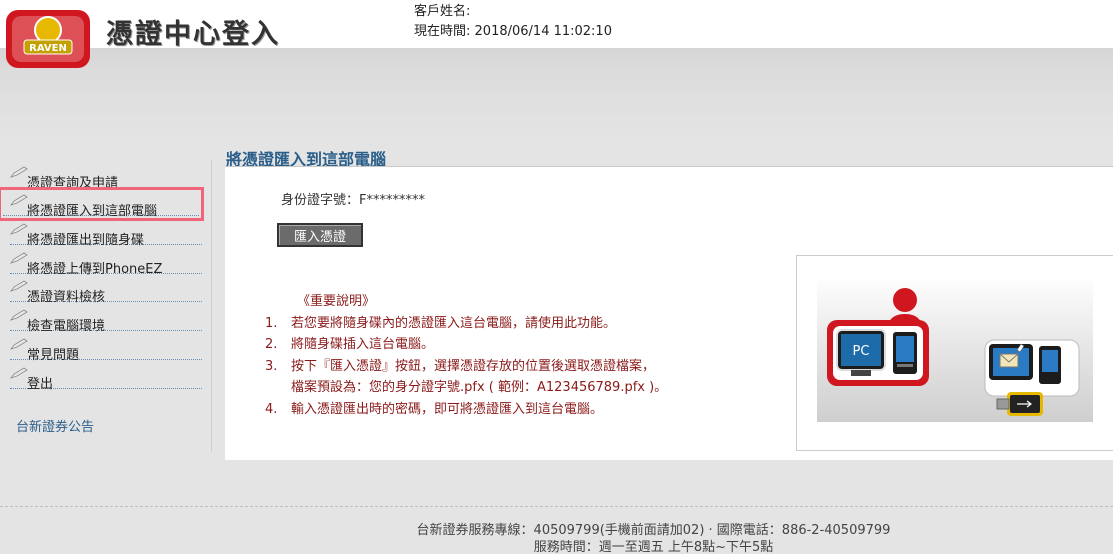 This screenshot has height=554, width=1113. I want to click on note-number: 2., so click(271, 344).